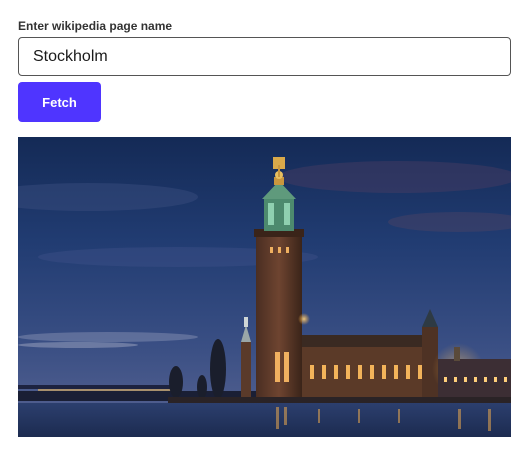 This screenshot has width=529, height=454. Describe the element at coordinates (264, 420) in the screenshot. I see `water` at that location.